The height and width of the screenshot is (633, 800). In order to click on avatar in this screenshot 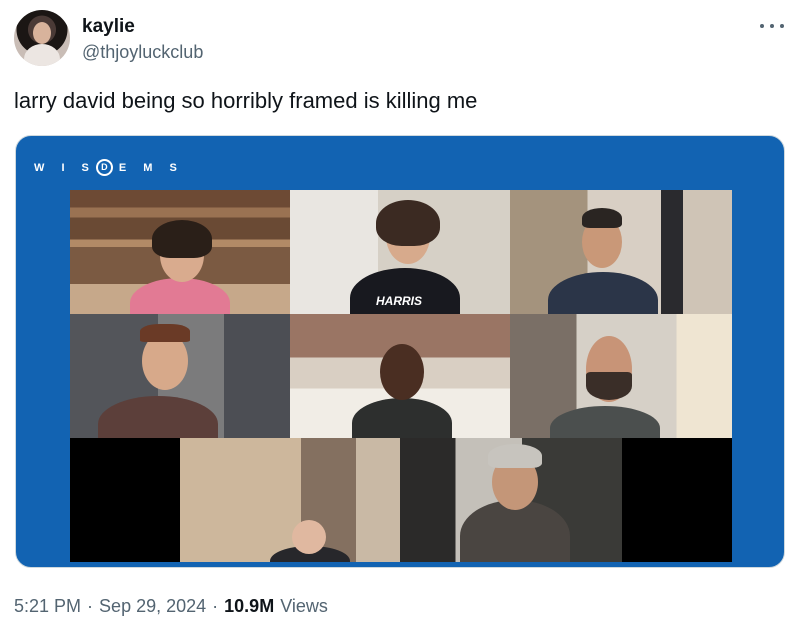, I will do `click(42, 38)`.